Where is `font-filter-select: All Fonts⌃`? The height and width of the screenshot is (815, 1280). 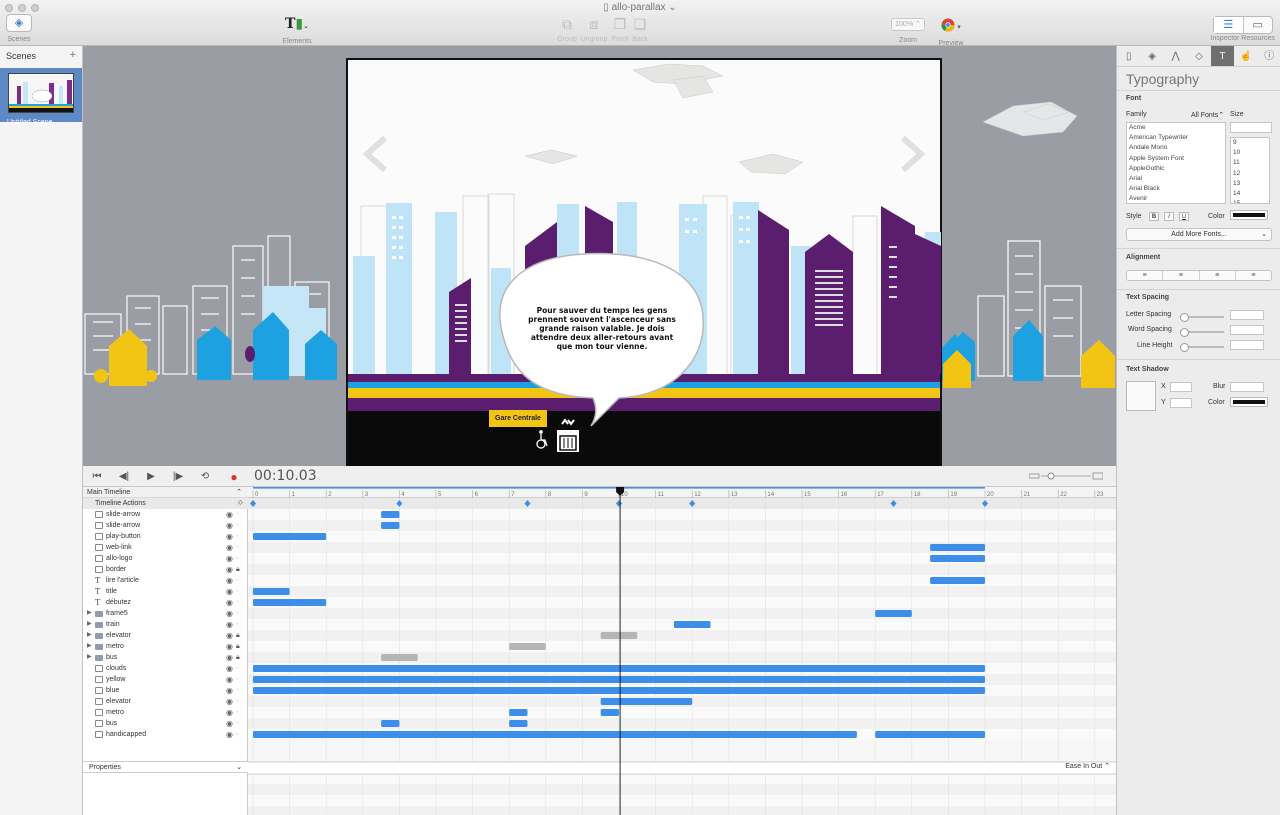
font-filter-select: All Fonts⌃ is located at coordinates (1207, 115).